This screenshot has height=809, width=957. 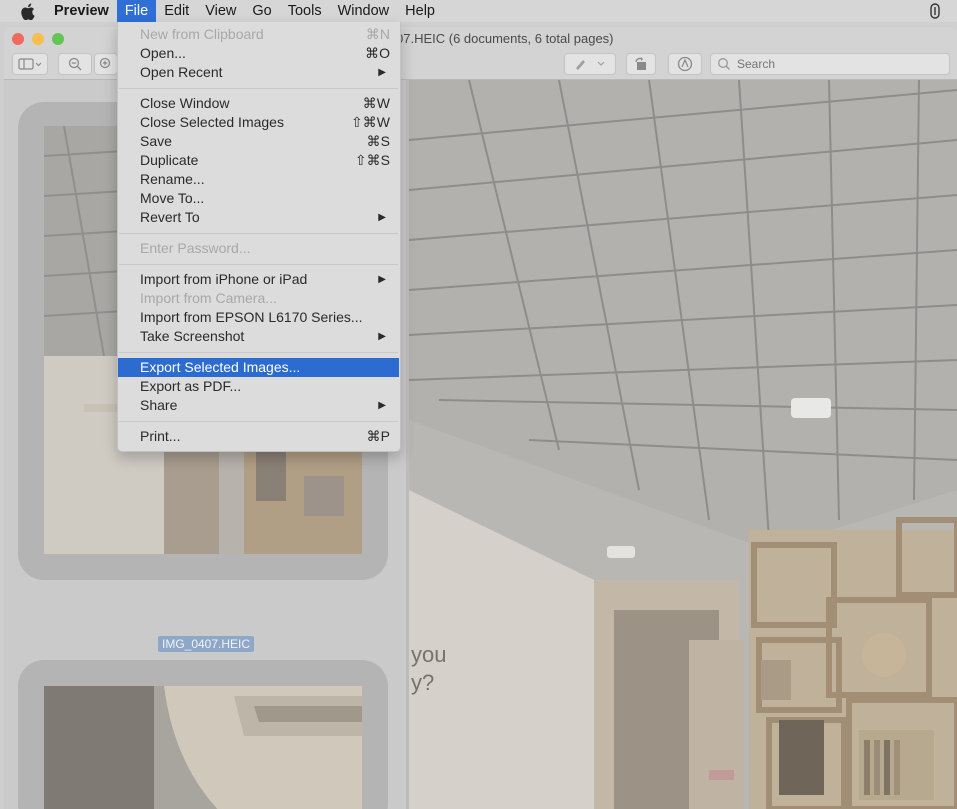 I want to click on window-title: 07.HEIC (6 documents, 6 total pages), so click(x=505, y=38).